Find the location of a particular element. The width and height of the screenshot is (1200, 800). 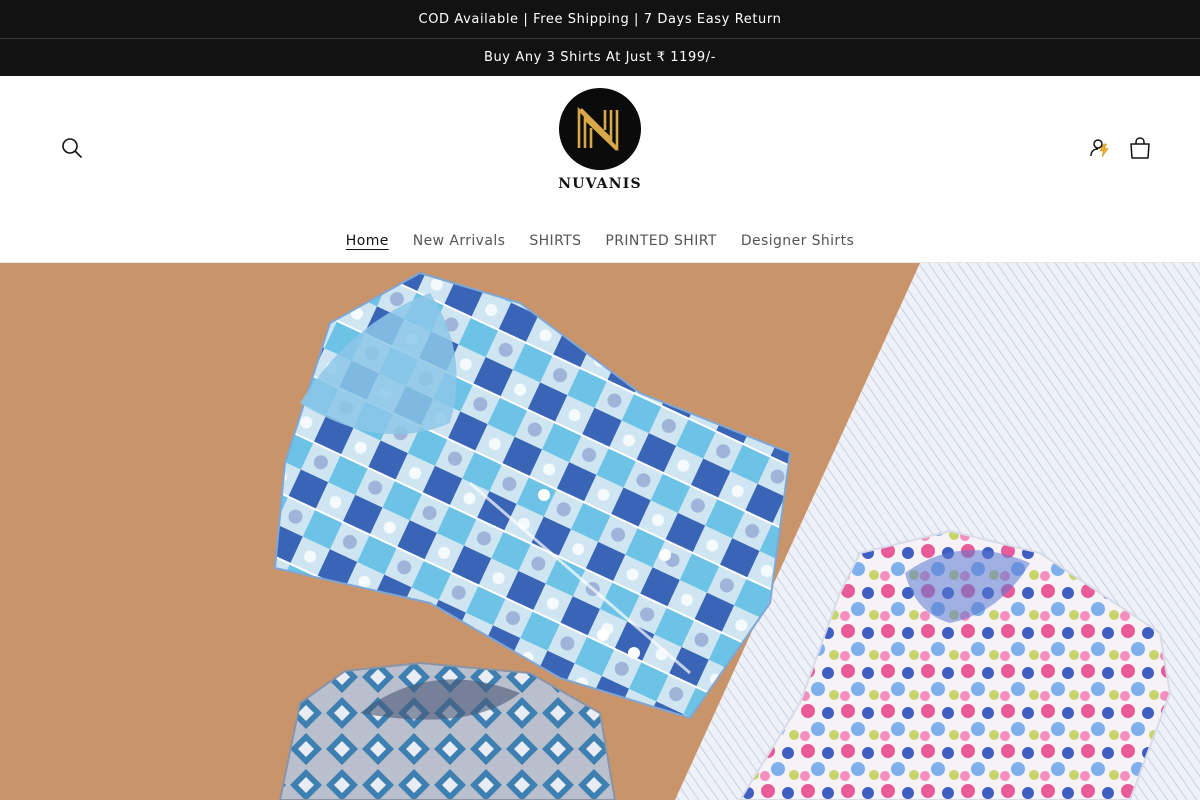

nav-item-designer-shirts: Designer Shirts is located at coordinates (797, 242).